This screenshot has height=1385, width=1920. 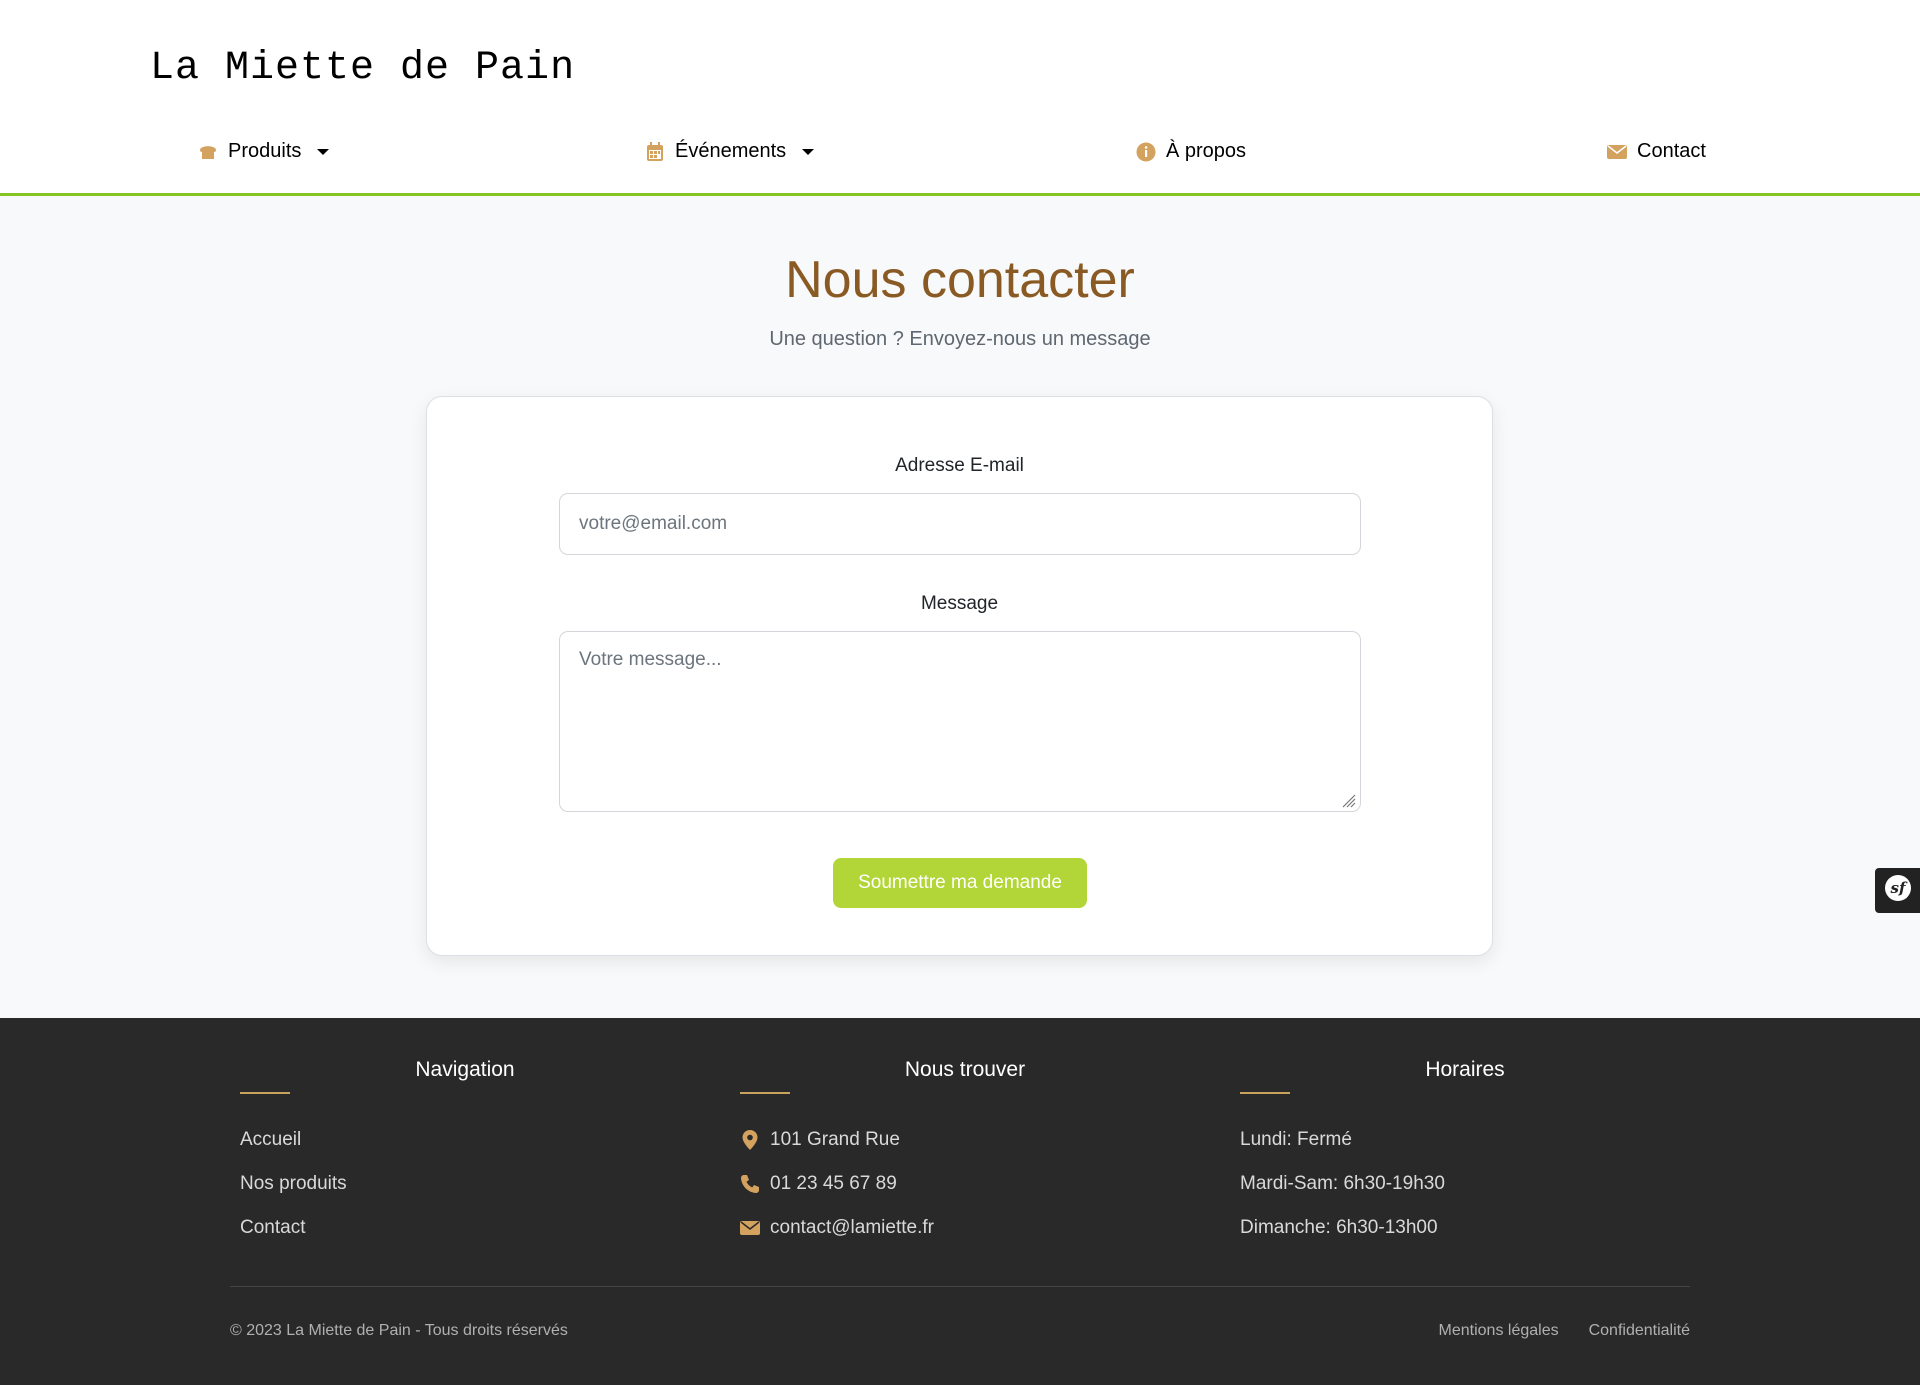 I want to click on email-input: votre@email.com, so click(x=960, y=524).